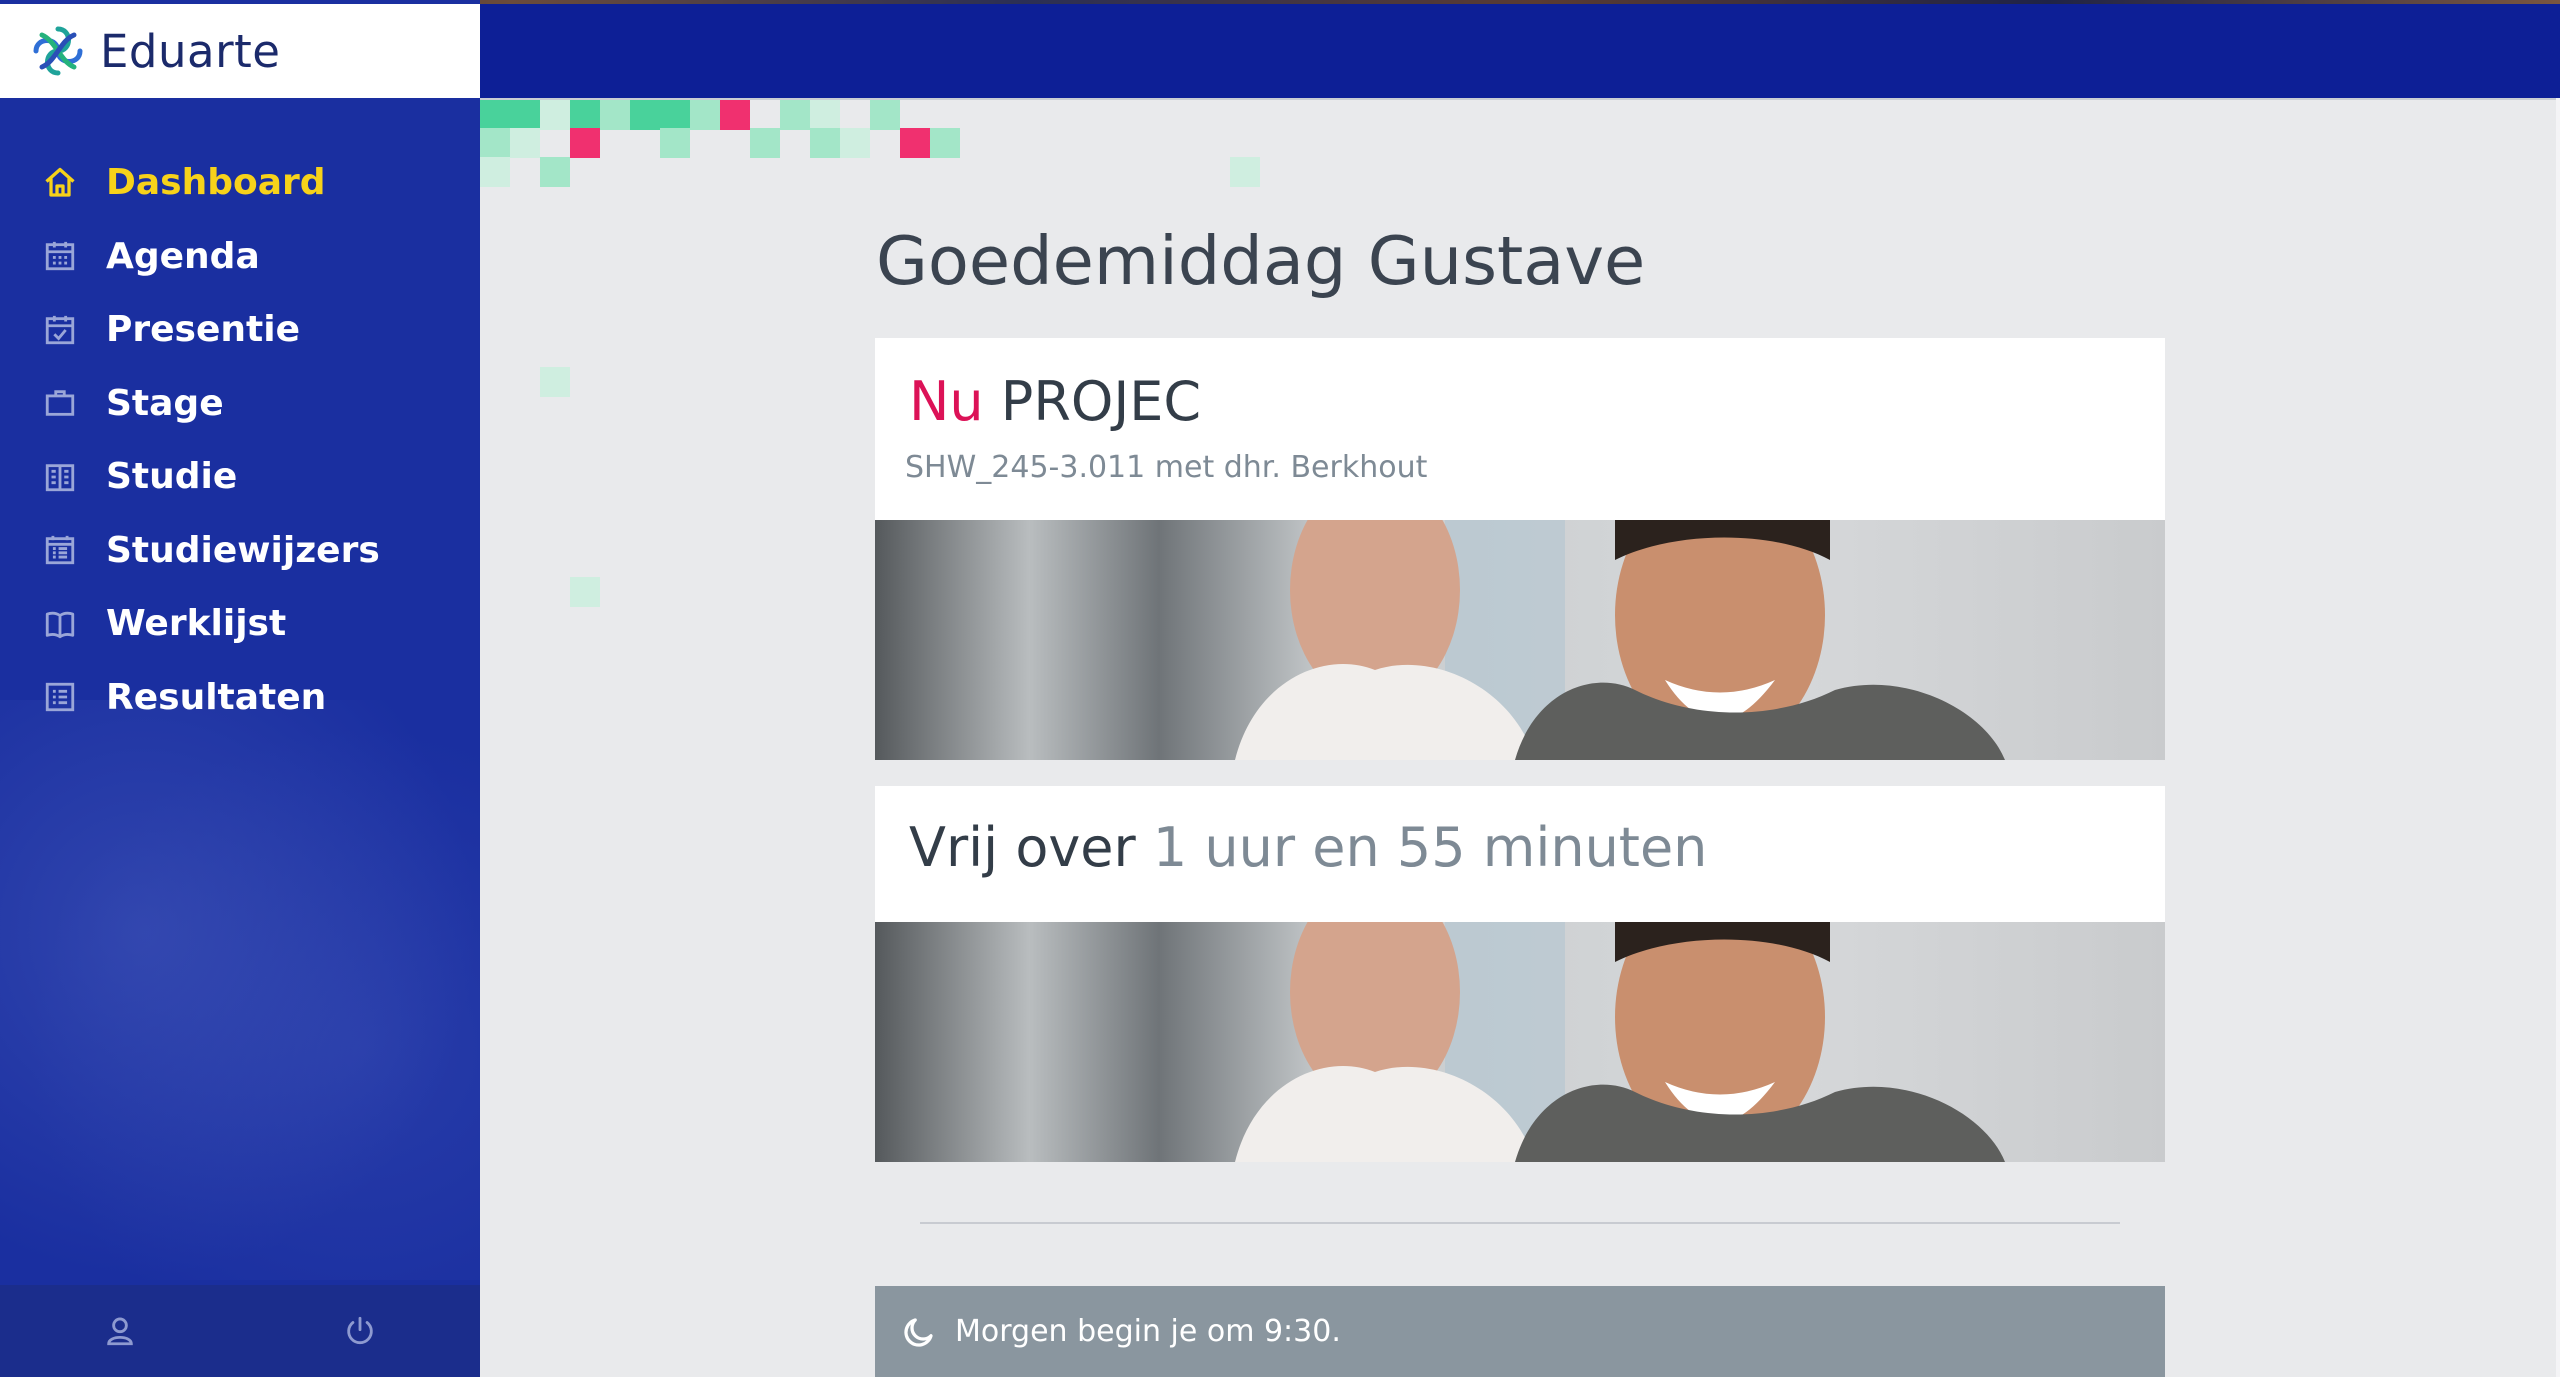 This screenshot has width=2560, height=1377. I want to click on page-edge, so click(2558, 737).